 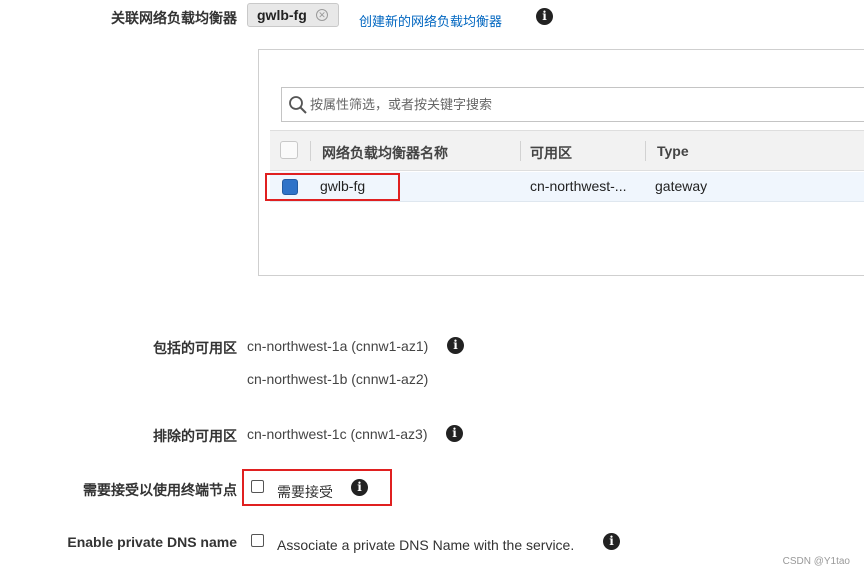 I want to click on included-az-value: cn-northwest-1a (cnnw1-az1), so click(x=338, y=346).